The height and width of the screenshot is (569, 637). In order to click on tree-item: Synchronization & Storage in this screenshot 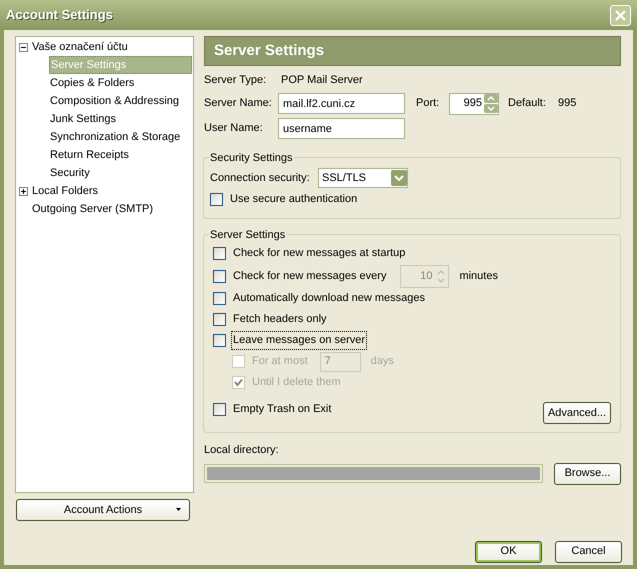, I will do `click(115, 137)`.